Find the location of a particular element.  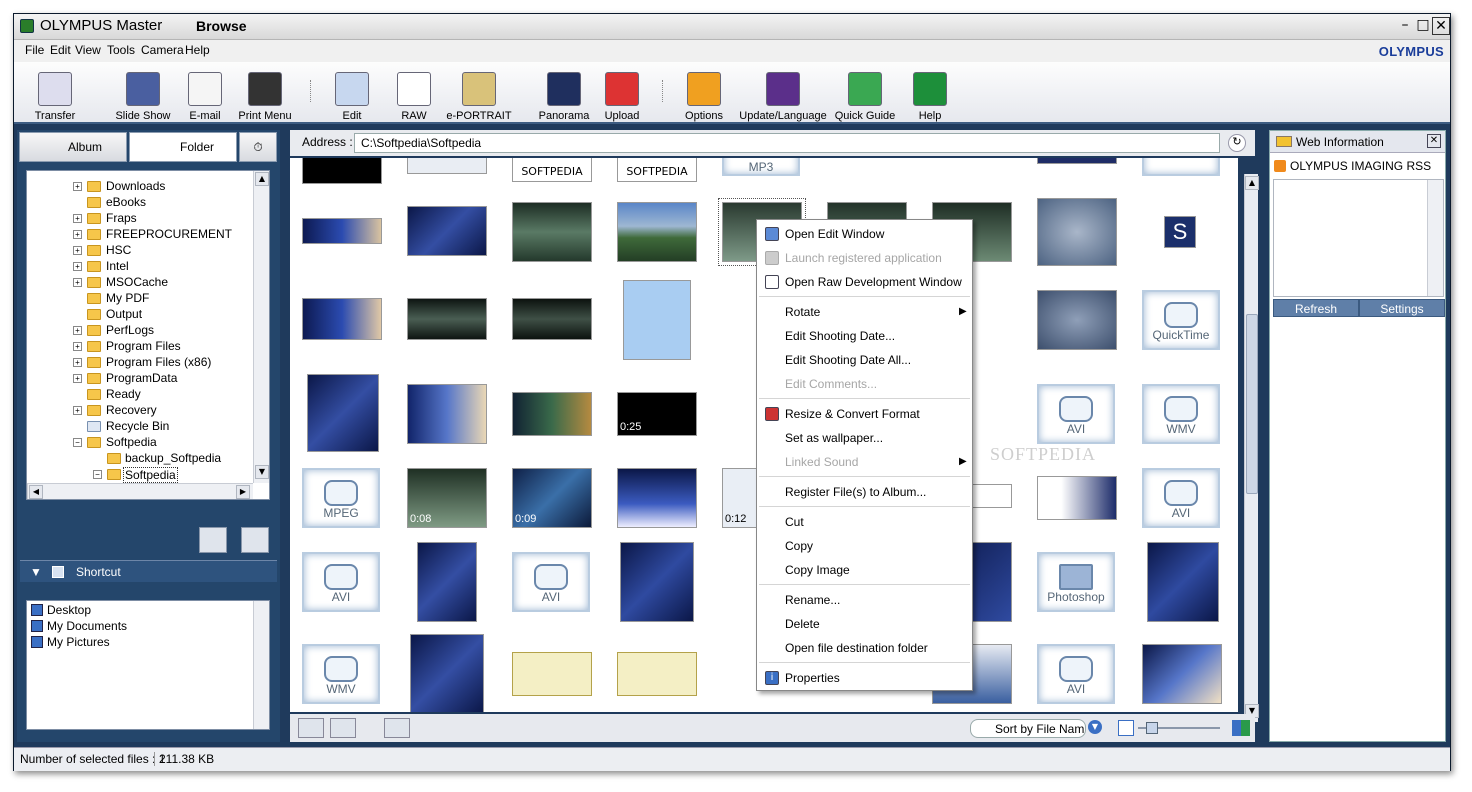

folder-shortcut-icon is located at coordinates (255, 540).